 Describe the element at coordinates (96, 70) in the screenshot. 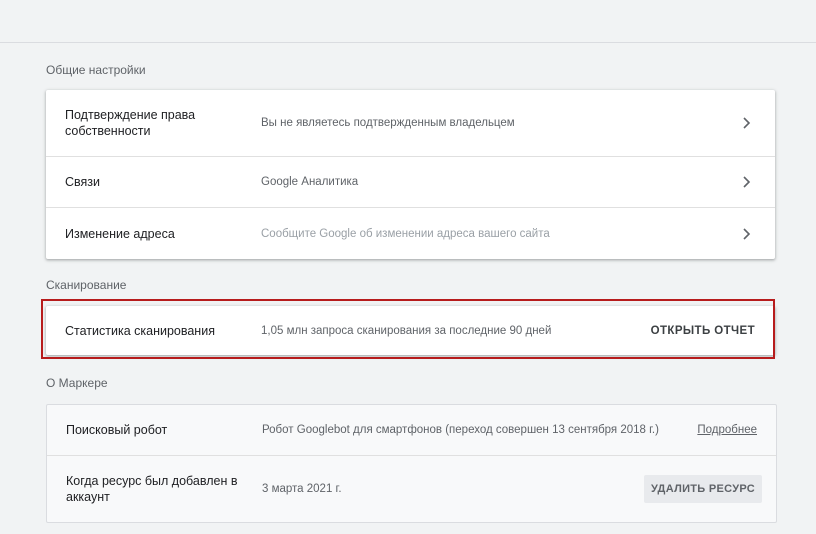

I see `section-title-general: Общие настройки` at that location.